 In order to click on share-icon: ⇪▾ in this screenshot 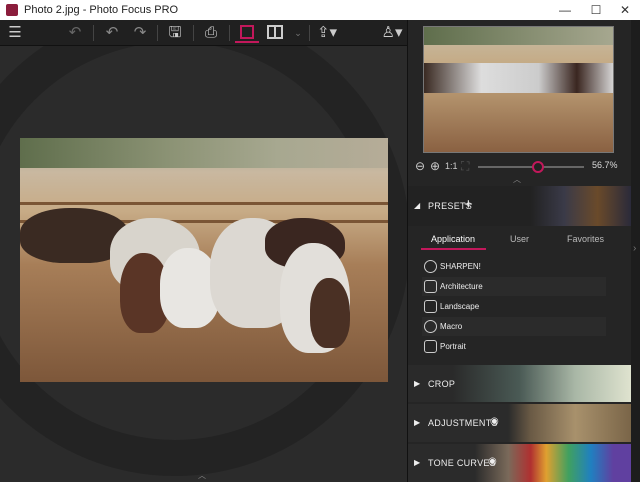, I will do `click(327, 33)`.